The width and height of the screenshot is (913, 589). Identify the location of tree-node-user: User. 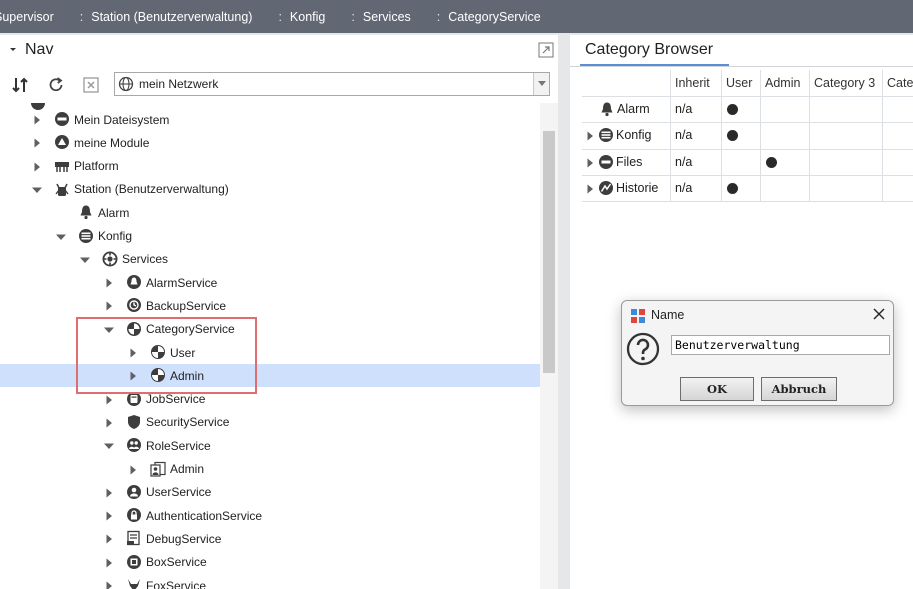
(270, 352).